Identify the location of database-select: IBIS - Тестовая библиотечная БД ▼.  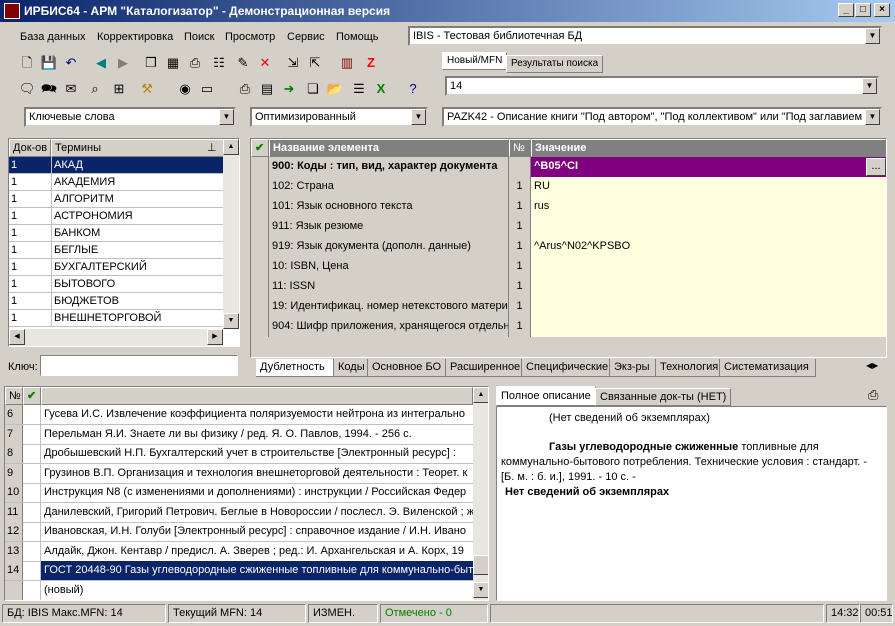
(645, 36).